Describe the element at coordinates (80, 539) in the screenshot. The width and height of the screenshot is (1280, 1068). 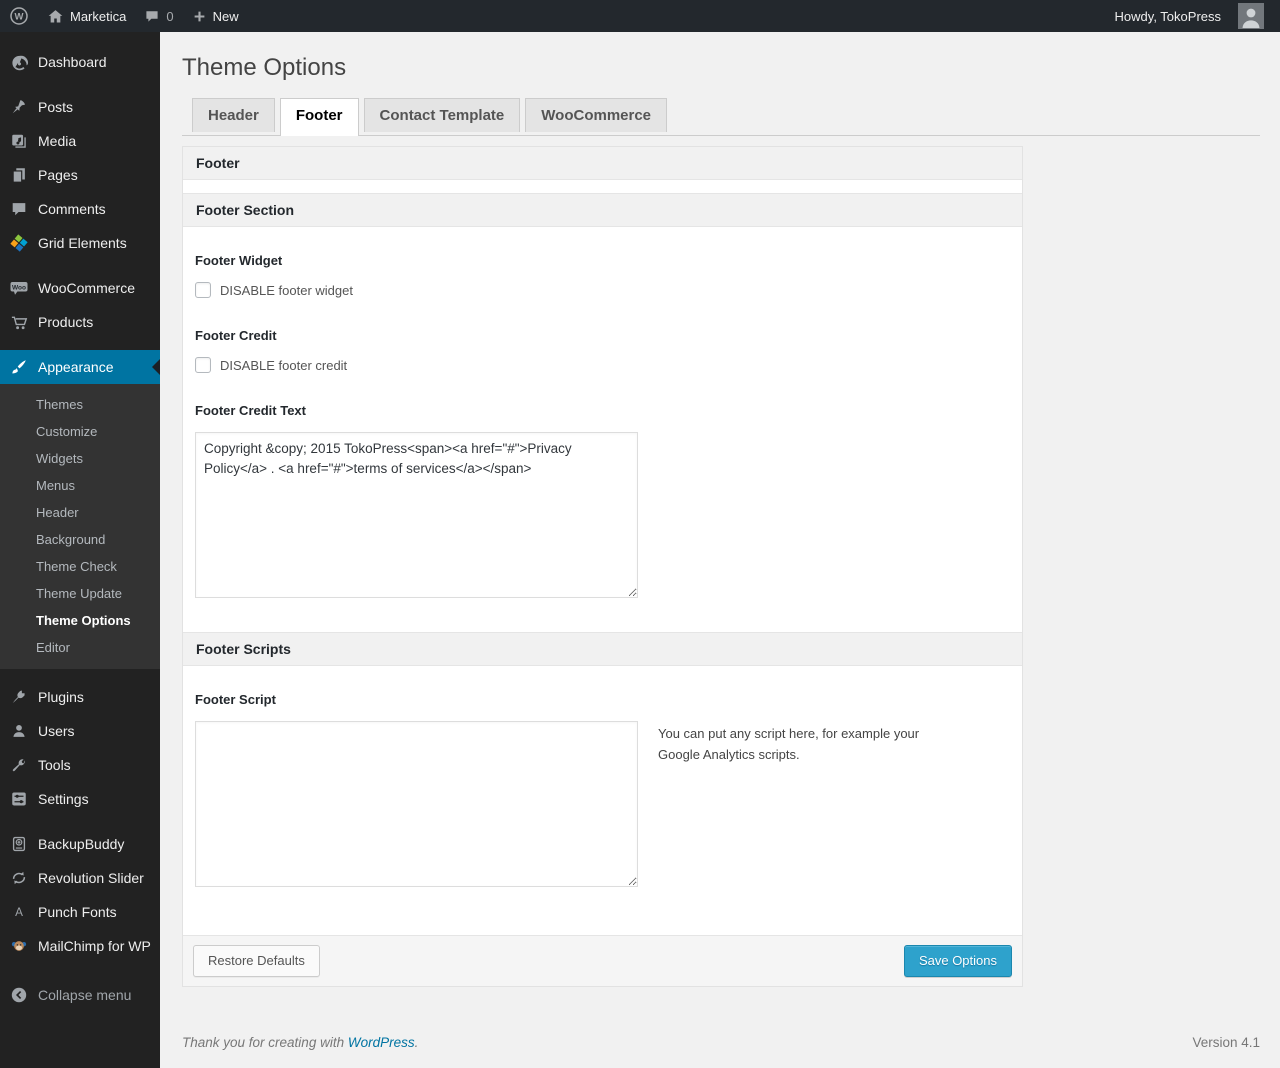
I see `submenu-item-background: Background` at that location.